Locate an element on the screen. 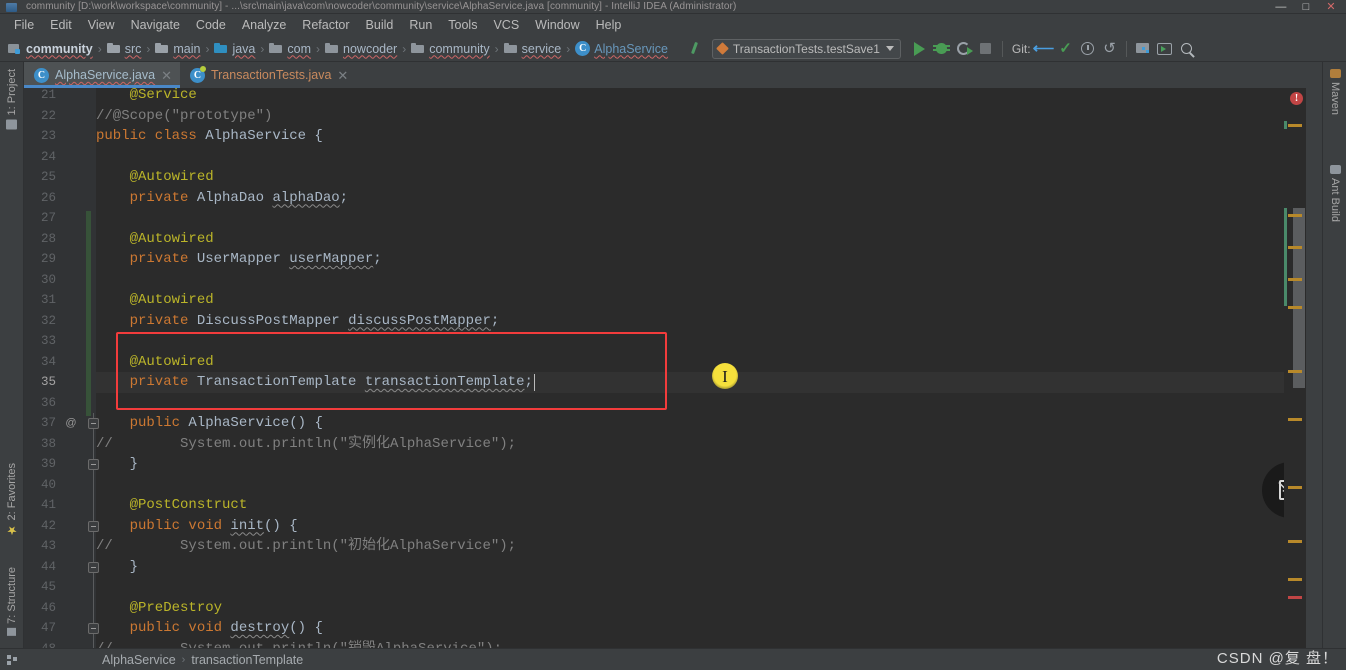  debug-button is located at coordinates (942, 49).